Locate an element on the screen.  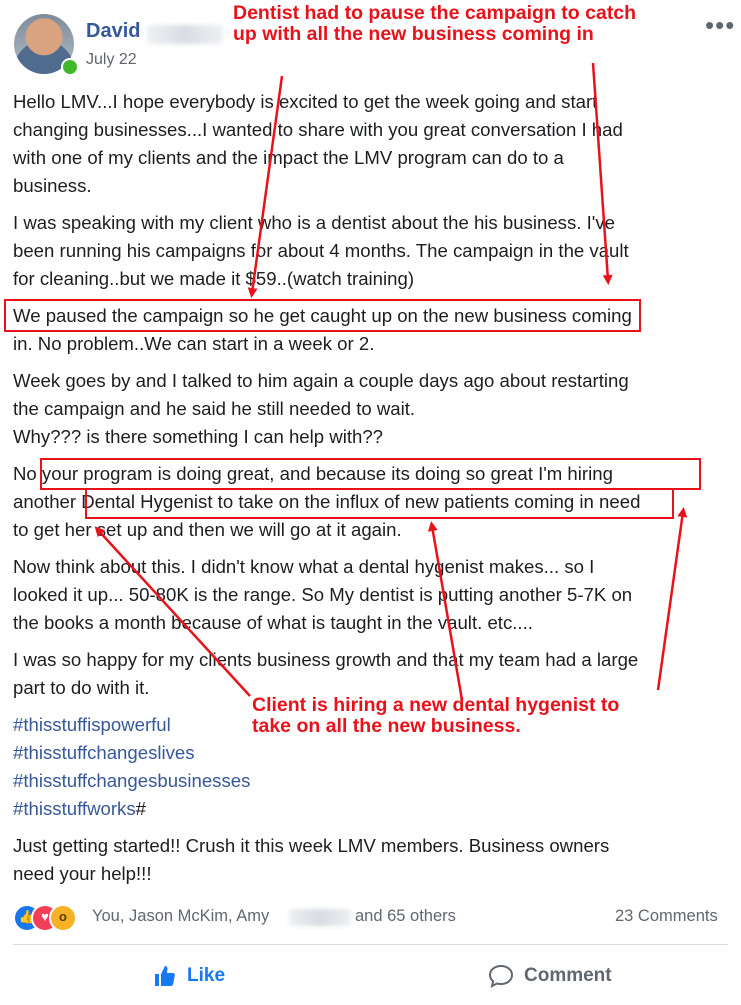
comments-count: 23 Comments is located at coordinates (666, 916).